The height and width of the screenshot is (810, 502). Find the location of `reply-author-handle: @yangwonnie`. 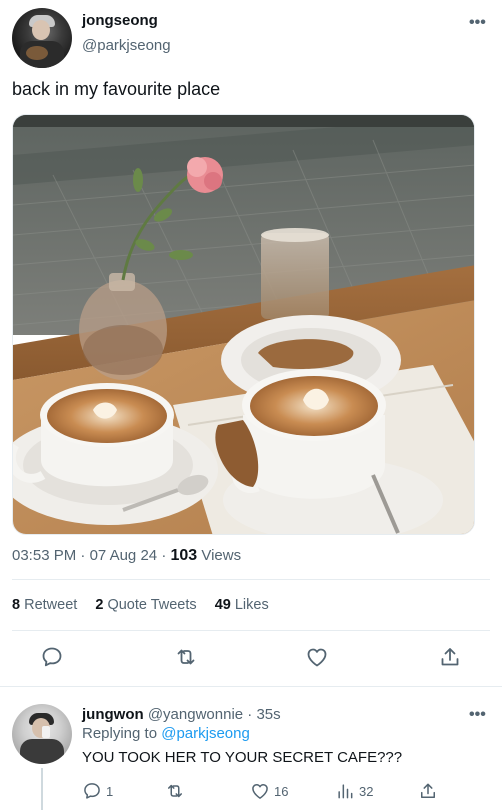

reply-author-handle: @yangwonnie is located at coordinates (195, 714).